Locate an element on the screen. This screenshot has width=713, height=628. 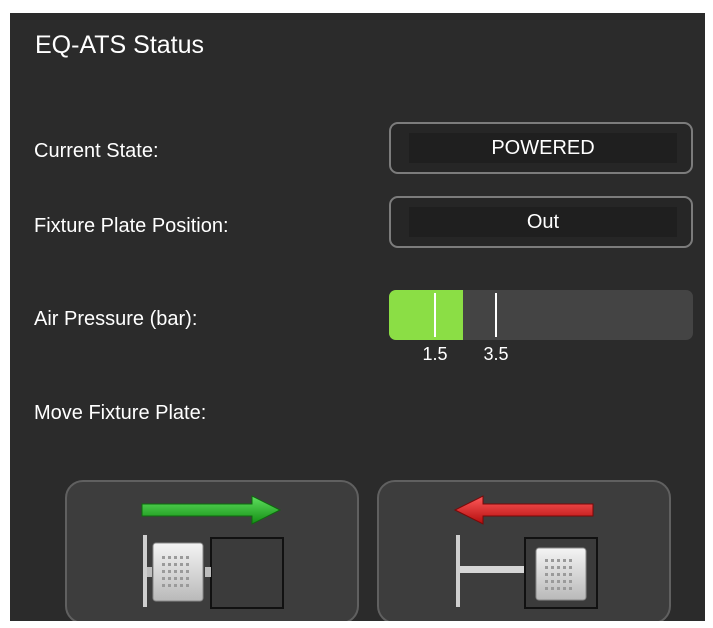
fixture-plate-position-field: Out is located at coordinates (541, 222).